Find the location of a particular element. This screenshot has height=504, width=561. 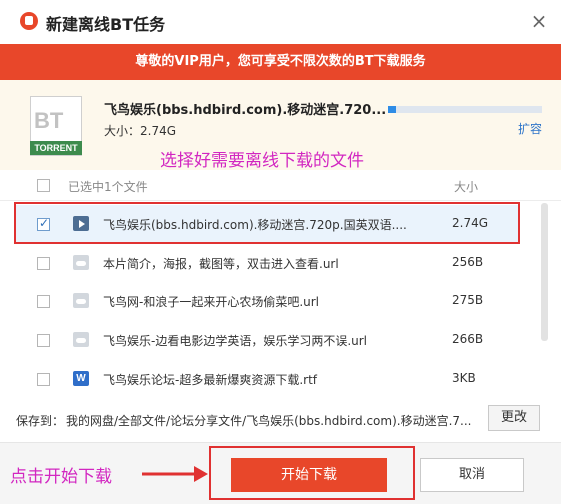

file-size: 275B is located at coordinates (468, 300).